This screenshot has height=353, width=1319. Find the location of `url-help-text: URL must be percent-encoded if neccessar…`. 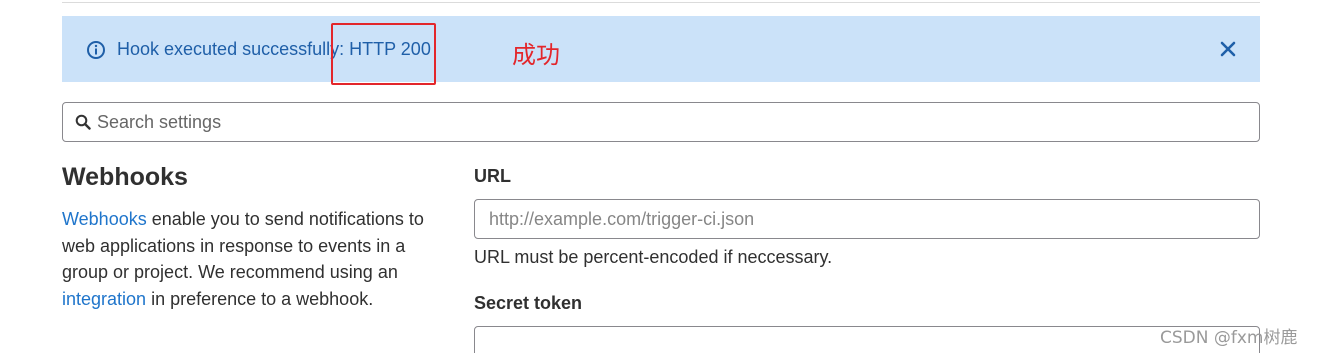

url-help-text: URL must be percent-encoded if neccessar… is located at coordinates (653, 257).